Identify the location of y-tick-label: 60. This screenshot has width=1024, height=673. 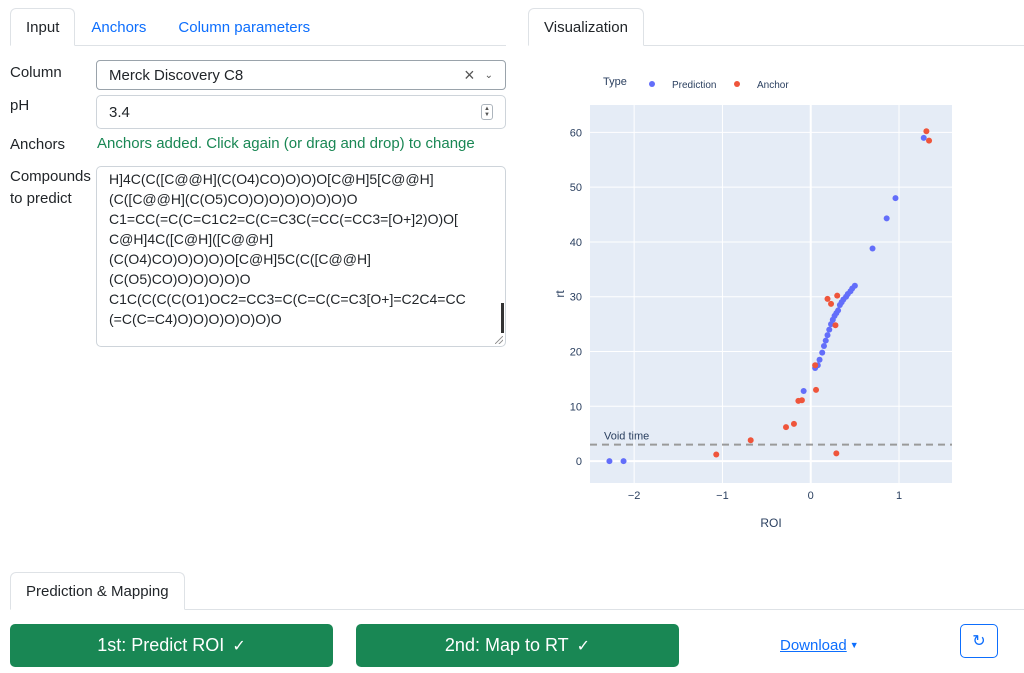
(576, 133).